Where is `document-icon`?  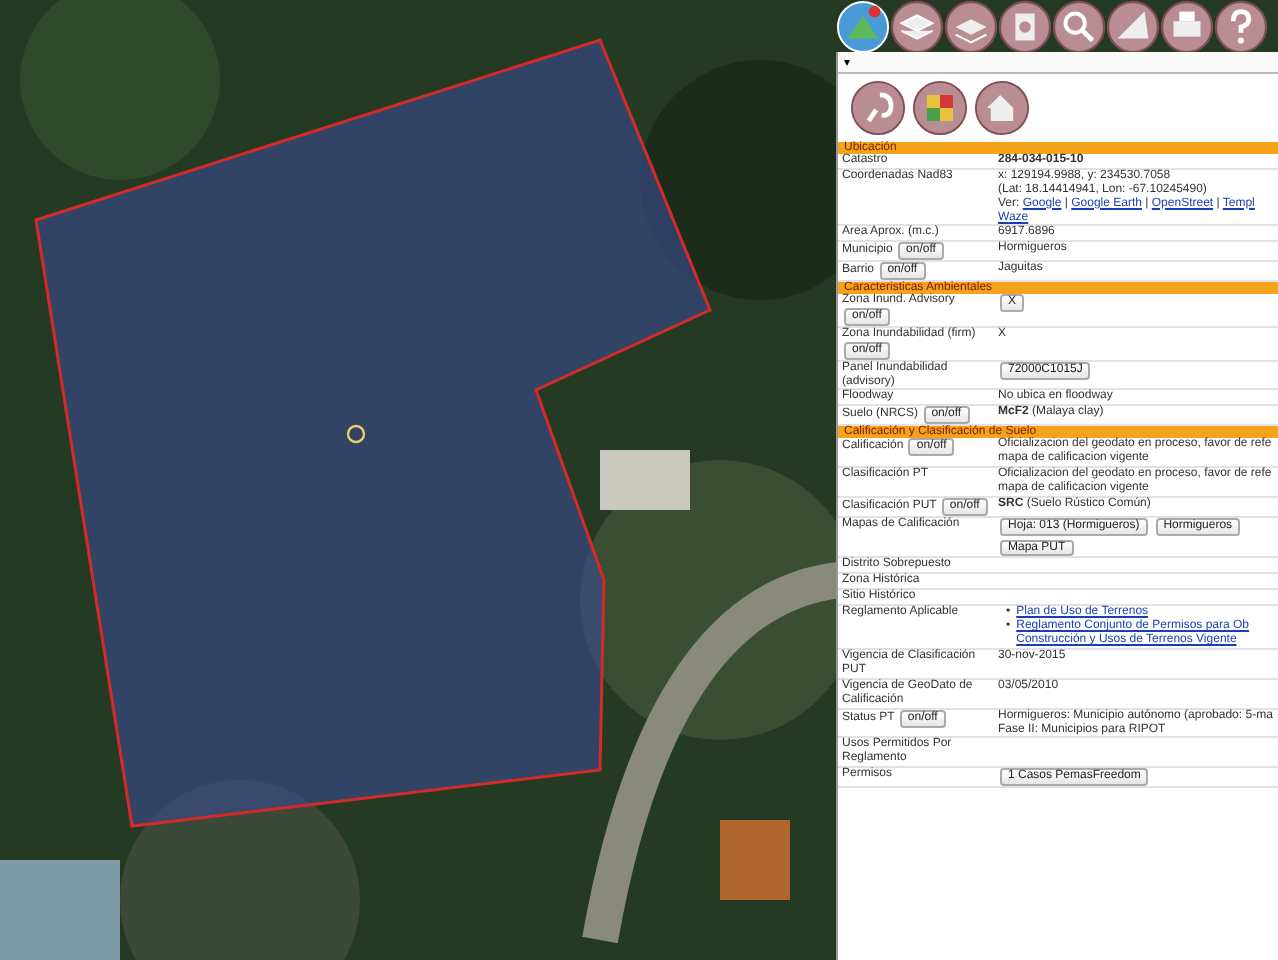
document-icon is located at coordinates (1025, 26).